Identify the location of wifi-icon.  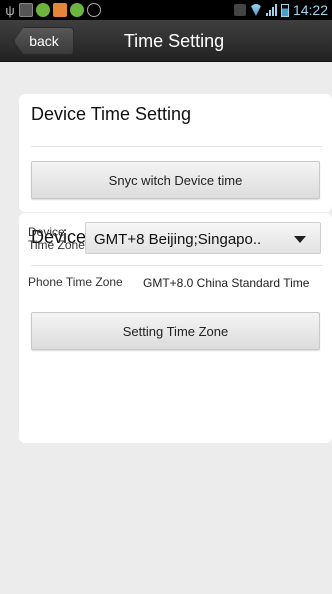
(255, 10).